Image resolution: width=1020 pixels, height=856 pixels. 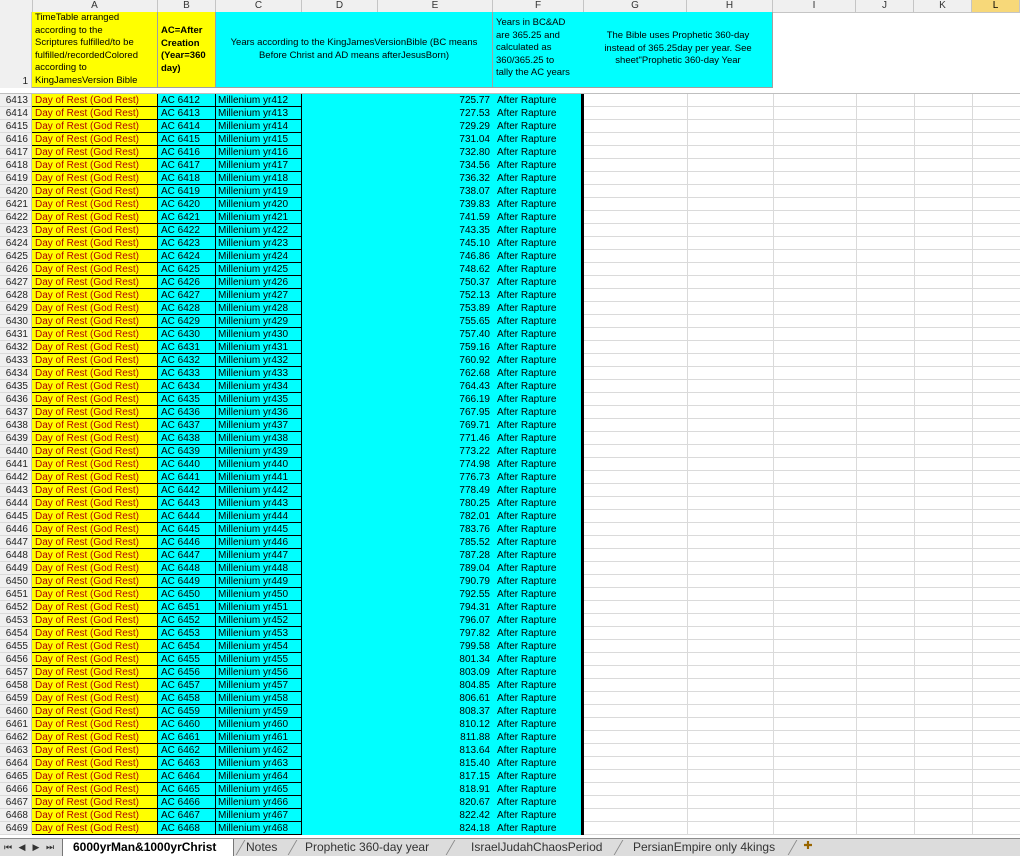 I want to click on cell-e-years: 762.68, so click(x=397, y=373).